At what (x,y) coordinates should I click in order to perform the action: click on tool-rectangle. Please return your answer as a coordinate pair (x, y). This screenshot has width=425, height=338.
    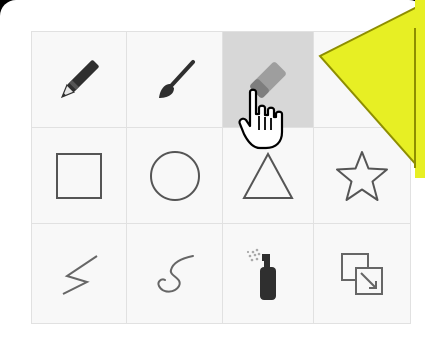
    Looking at the image, I should click on (79, 176).